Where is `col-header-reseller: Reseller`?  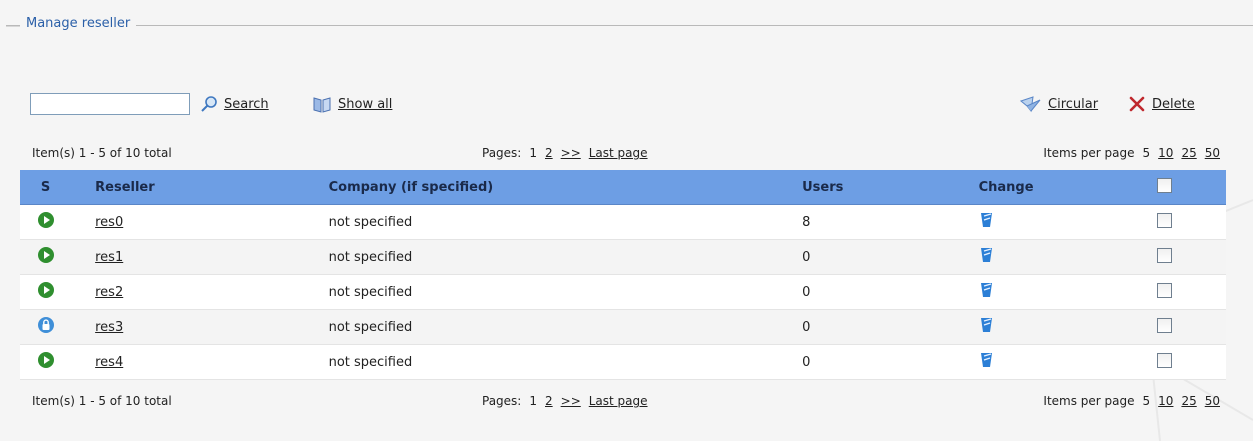 col-header-reseller: Reseller is located at coordinates (200, 187).